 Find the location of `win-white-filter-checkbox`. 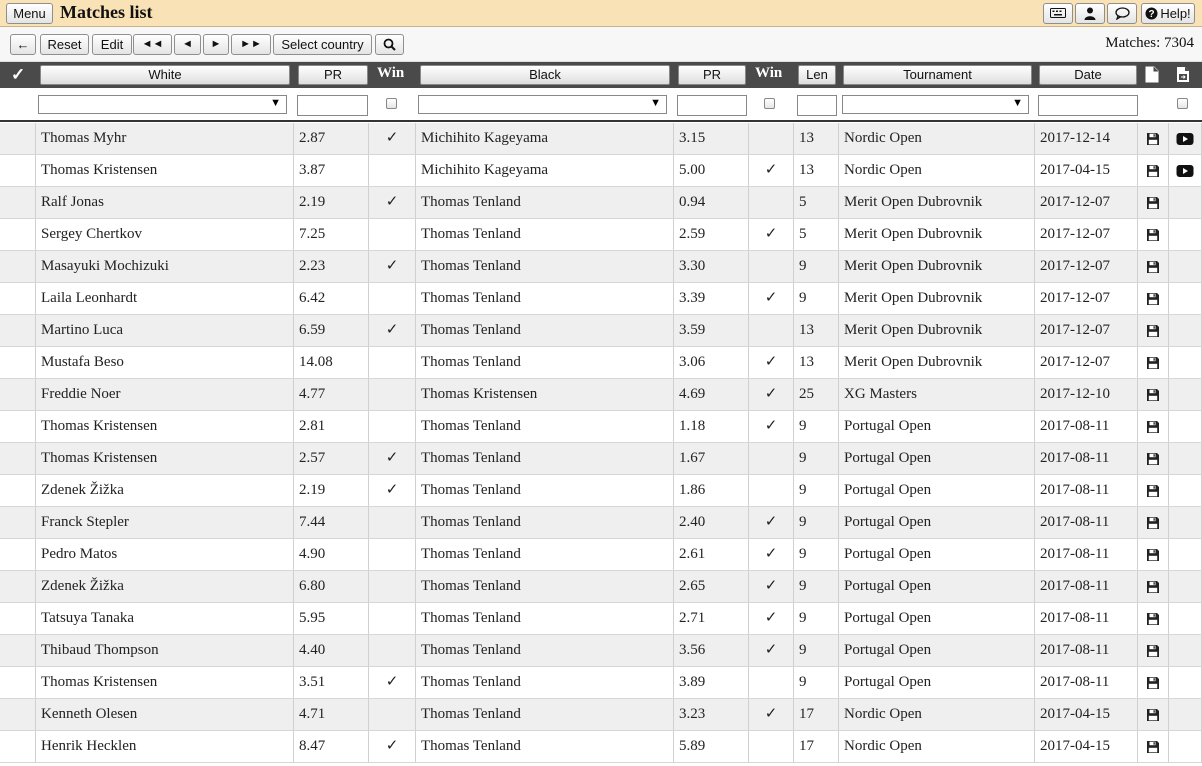

win-white-filter-checkbox is located at coordinates (391, 103).